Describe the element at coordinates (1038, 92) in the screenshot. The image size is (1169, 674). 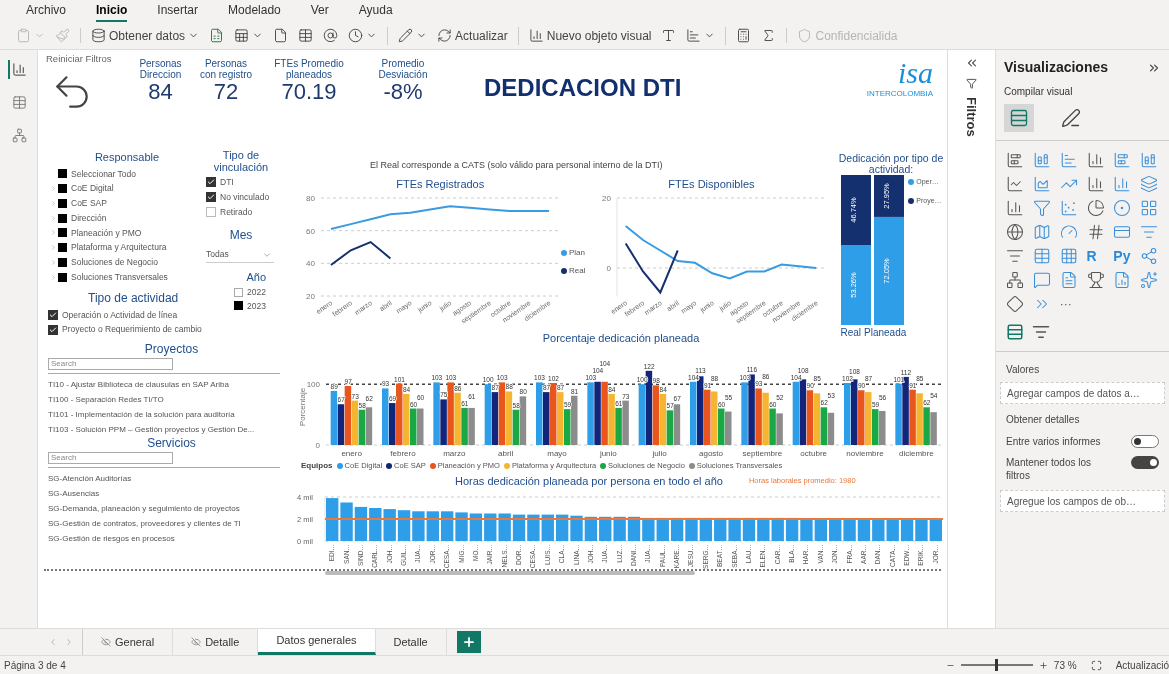
I see `section-label: Compilar visual` at that location.